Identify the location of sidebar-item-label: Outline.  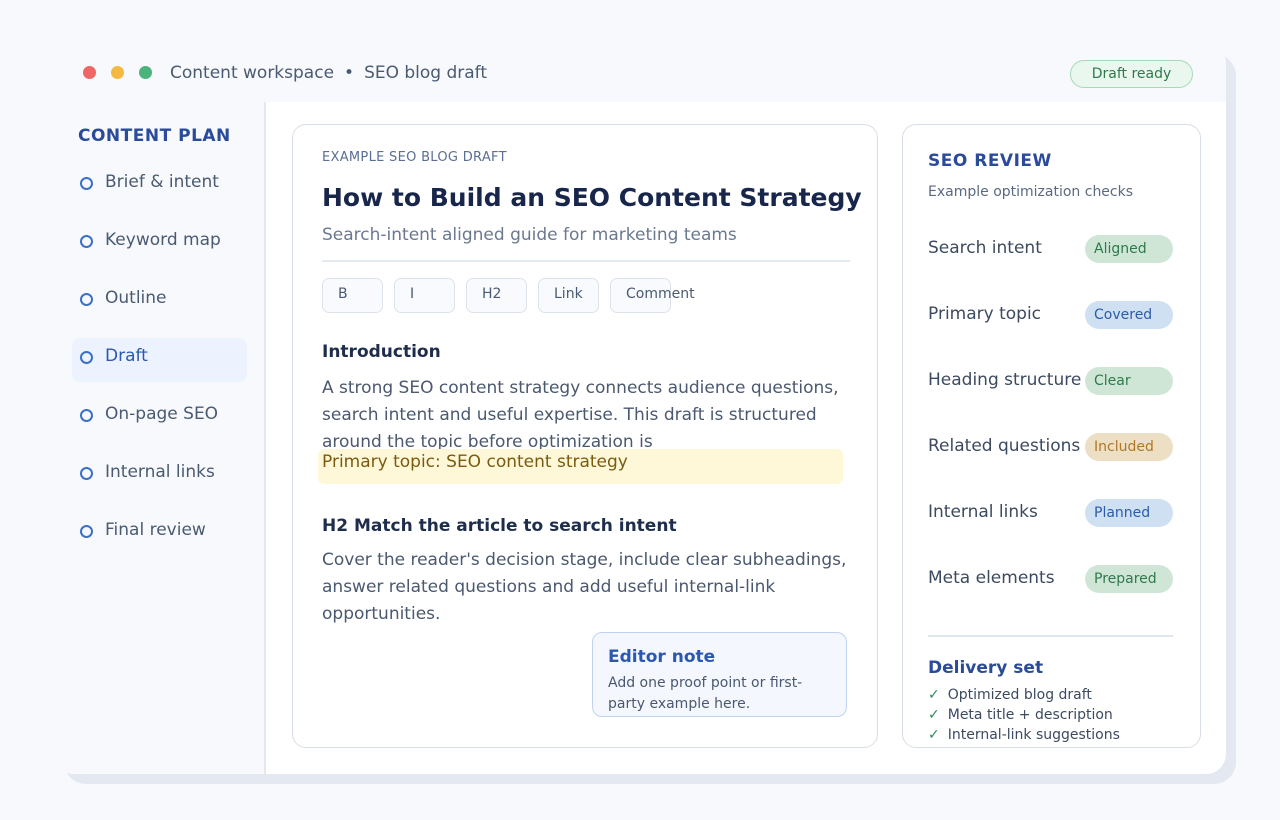
(136, 298).